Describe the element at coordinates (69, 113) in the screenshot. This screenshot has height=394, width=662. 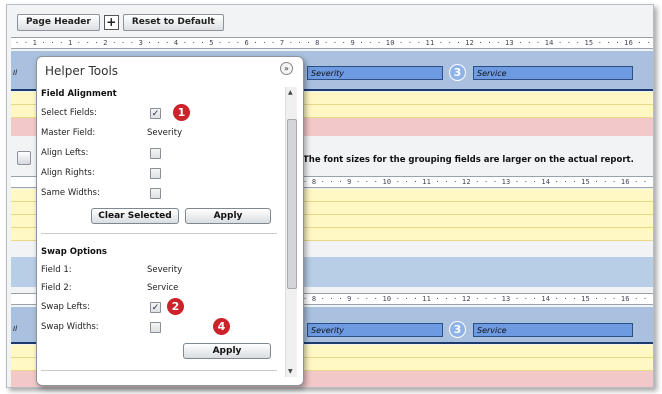
I see `select-fields-label: Select Fields:` at that location.